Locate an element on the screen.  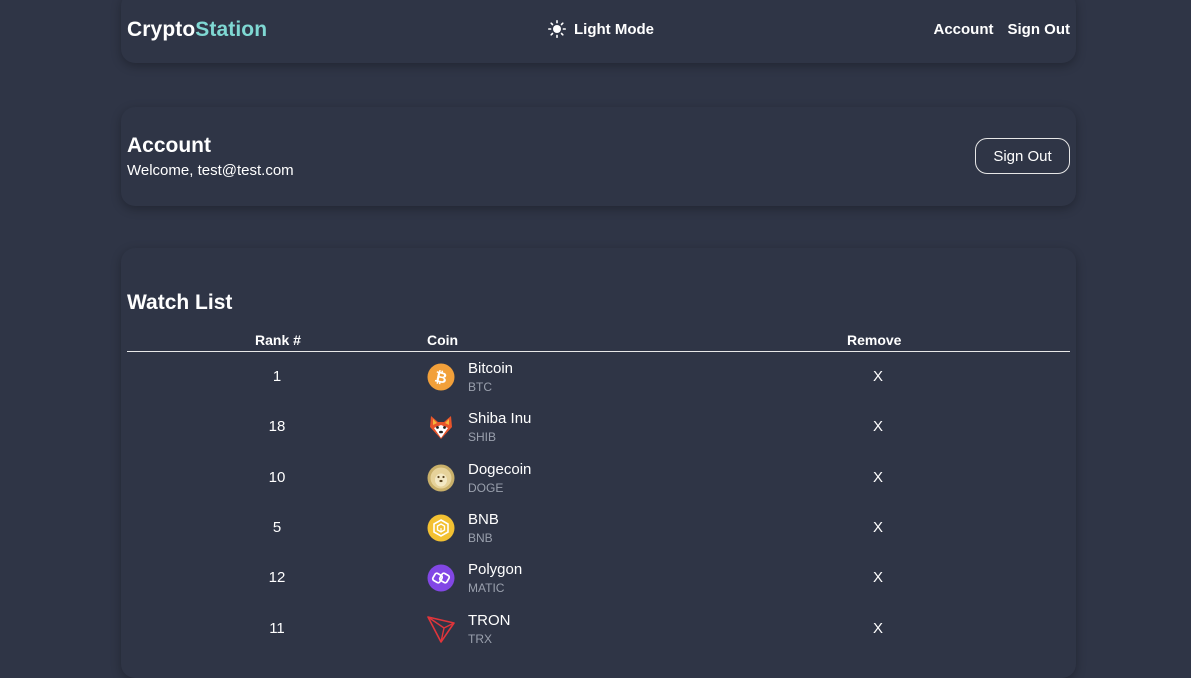
rank-cell: 10 is located at coordinates (277, 477).